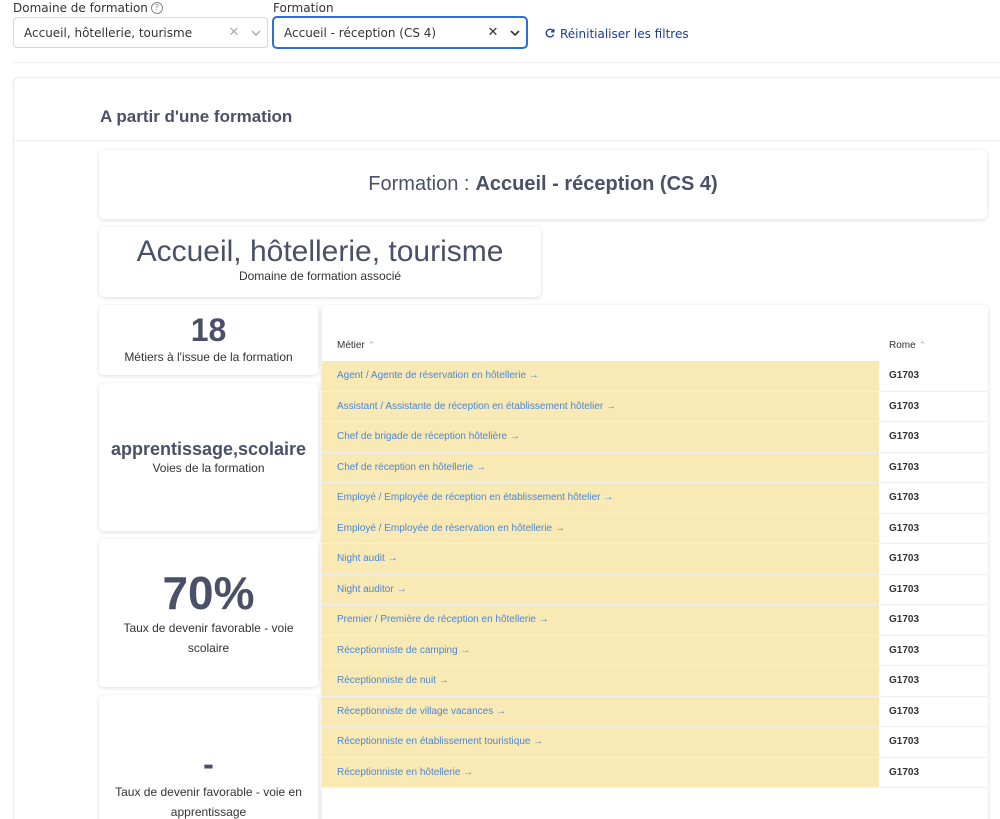 Image resolution: width=1000 pixels, height=819 pixels. I want to click on metier-link: Night auditor →, so click(600, 589).